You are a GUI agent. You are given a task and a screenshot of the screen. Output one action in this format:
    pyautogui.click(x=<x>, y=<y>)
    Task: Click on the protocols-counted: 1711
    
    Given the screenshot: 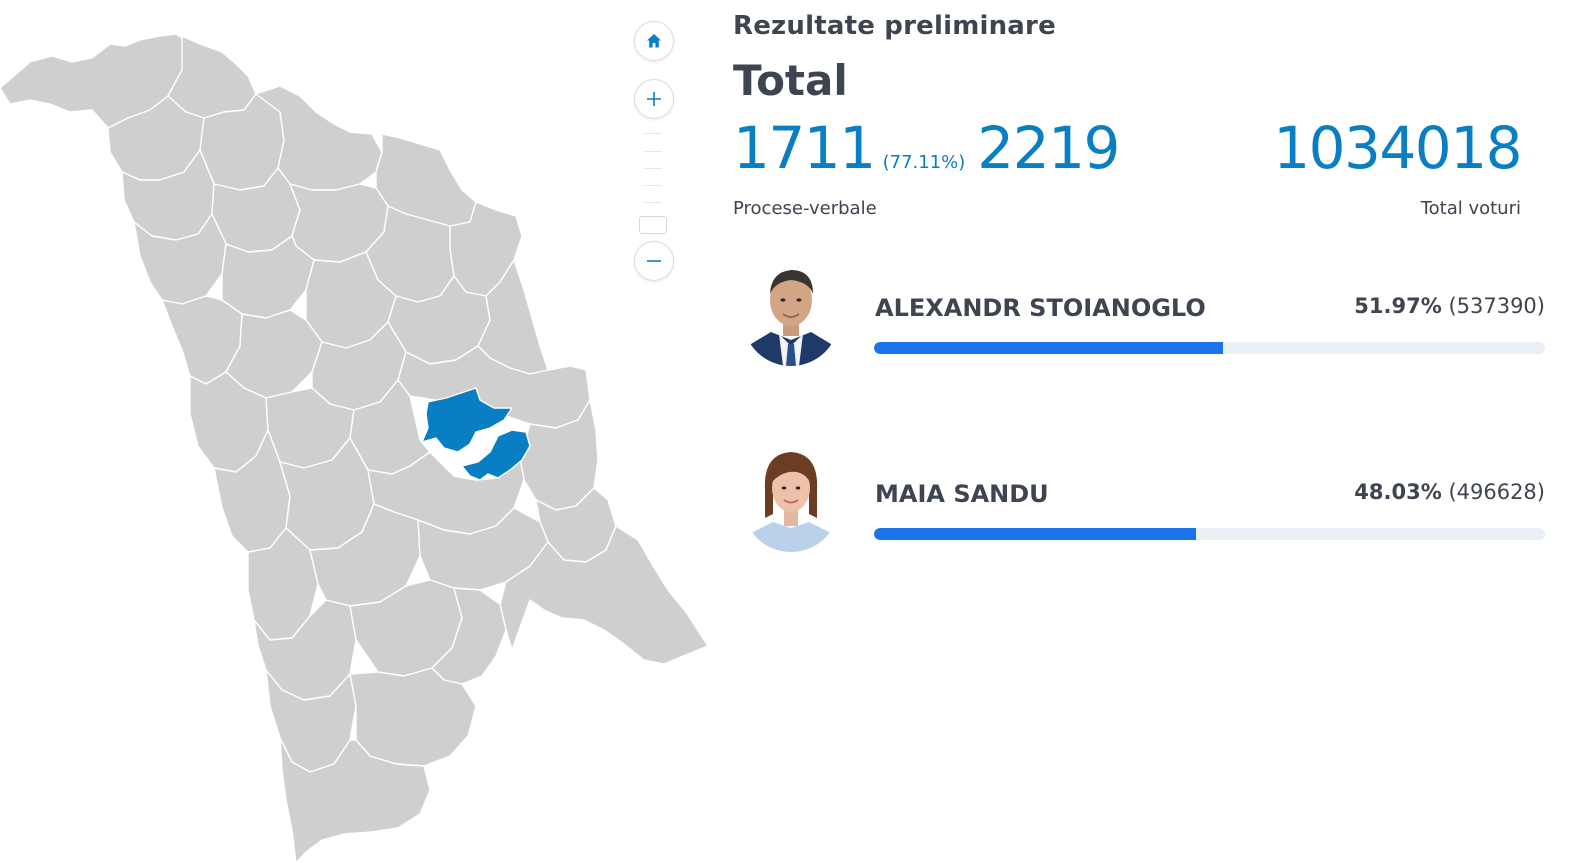 What is the action you would take?
    pyautogui.click(x=804, y=148)
    